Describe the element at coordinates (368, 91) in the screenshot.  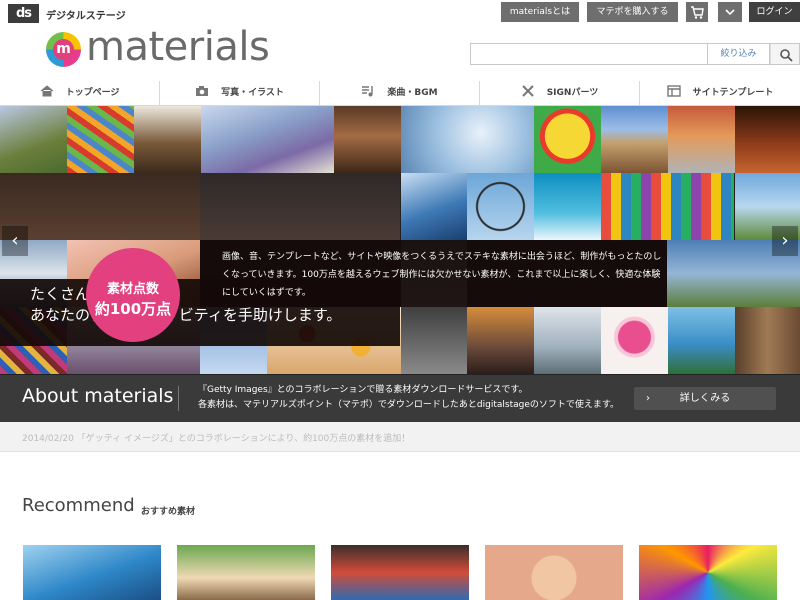
I see `music-icon` at that location.